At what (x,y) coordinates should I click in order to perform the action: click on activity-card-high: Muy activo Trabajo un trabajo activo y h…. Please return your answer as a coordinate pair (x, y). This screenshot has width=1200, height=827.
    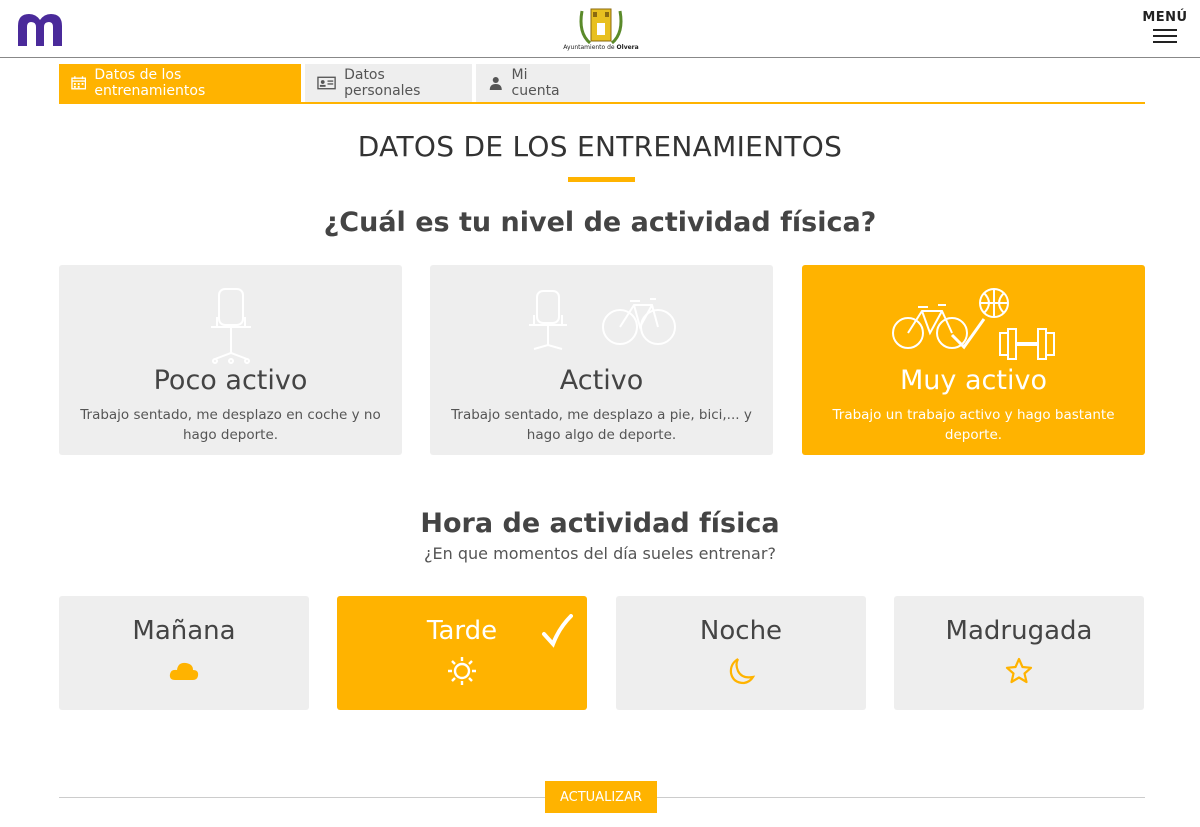
    Looking at the image, I should click on (973, 360).